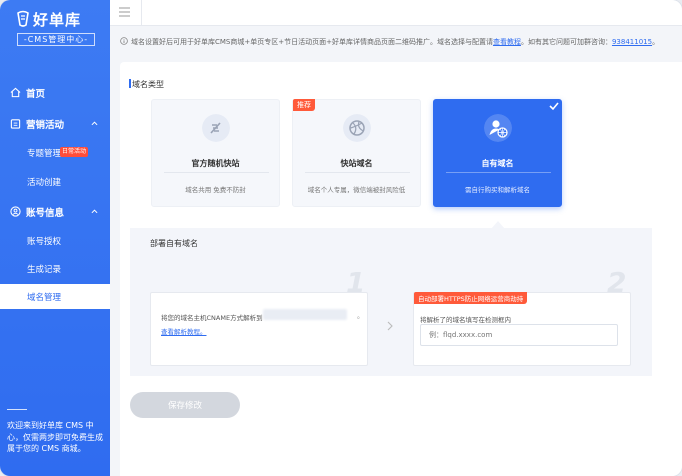 The height and width of the screenshot is (476, 682). I want to click on step-2-text: 将解析了的域名填写在检测框内, so click(465, 320).